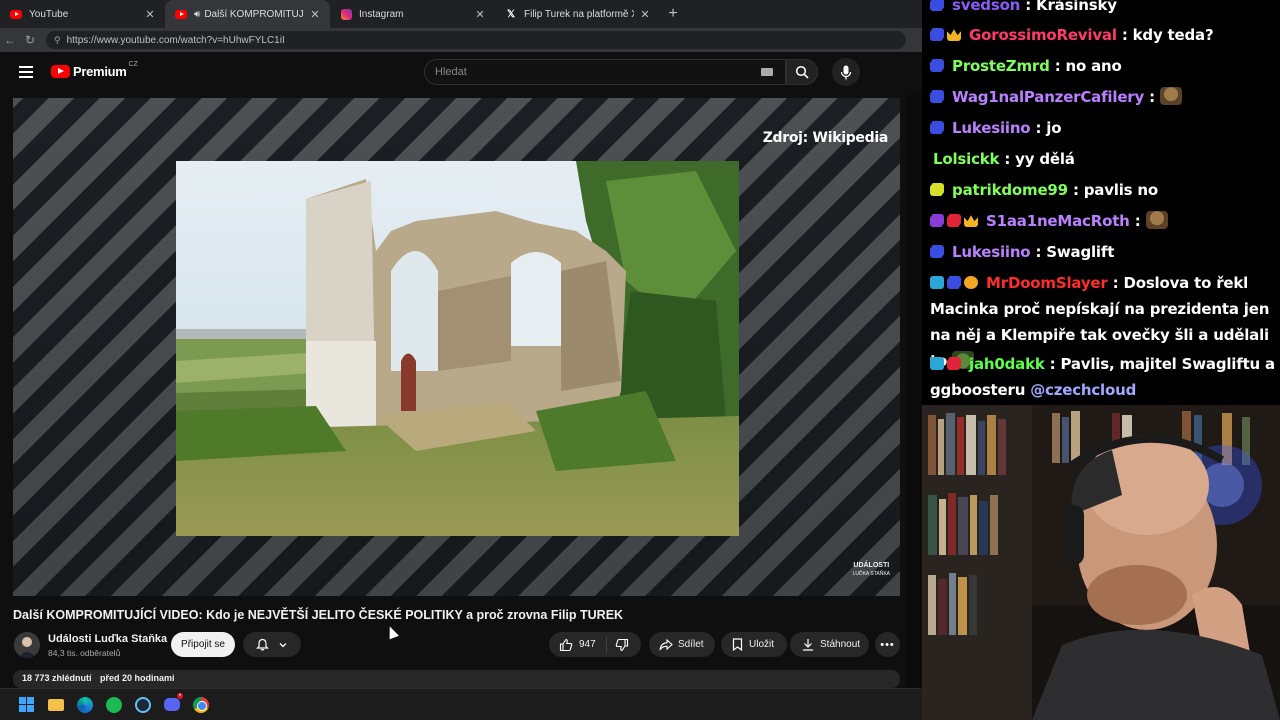 The width and height of the screenshot is (1280, 720). Describe the element at coordinates (887, 644) in the screenshot. I see `more-actions-button: •••` at that location.